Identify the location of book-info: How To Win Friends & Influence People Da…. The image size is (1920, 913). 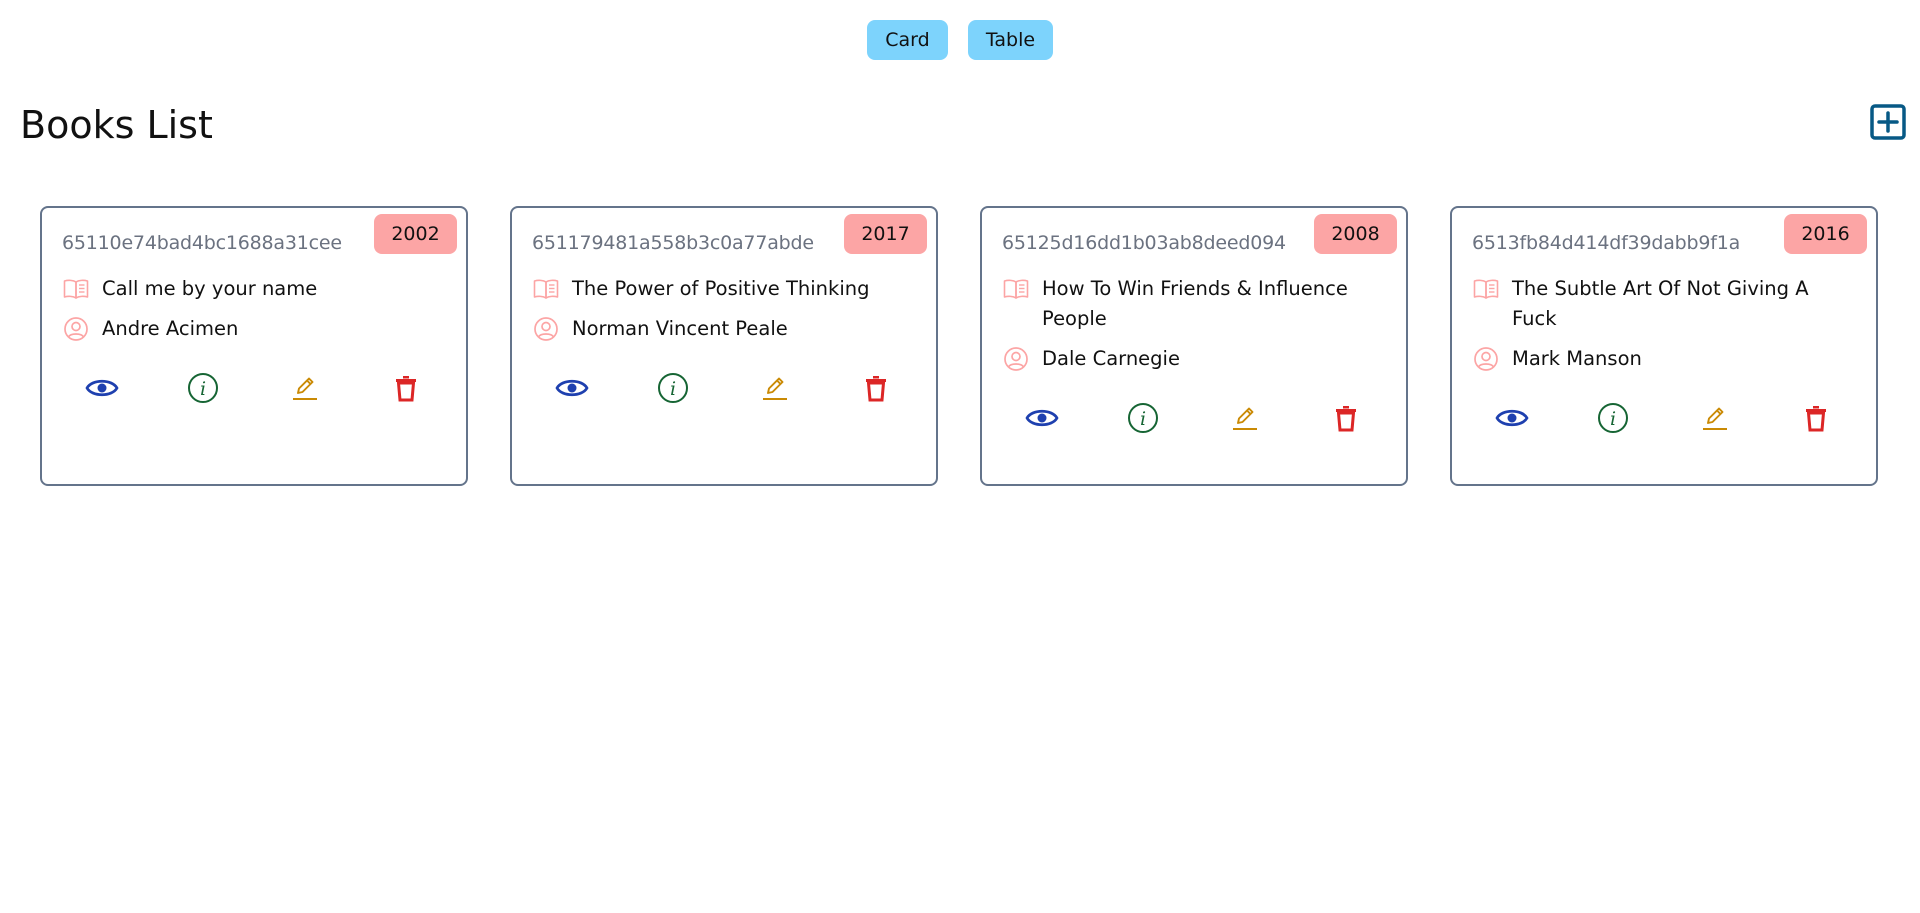
(1194, 324).